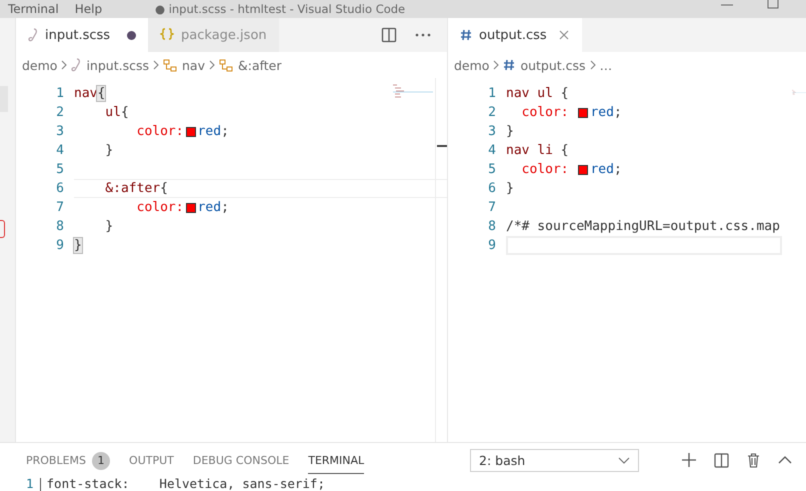 The height and width of the screenshot is (491, 806). Describe the element at coordinates (529, 93) in the screenshot. I see `code-token: nav ul` at that location.